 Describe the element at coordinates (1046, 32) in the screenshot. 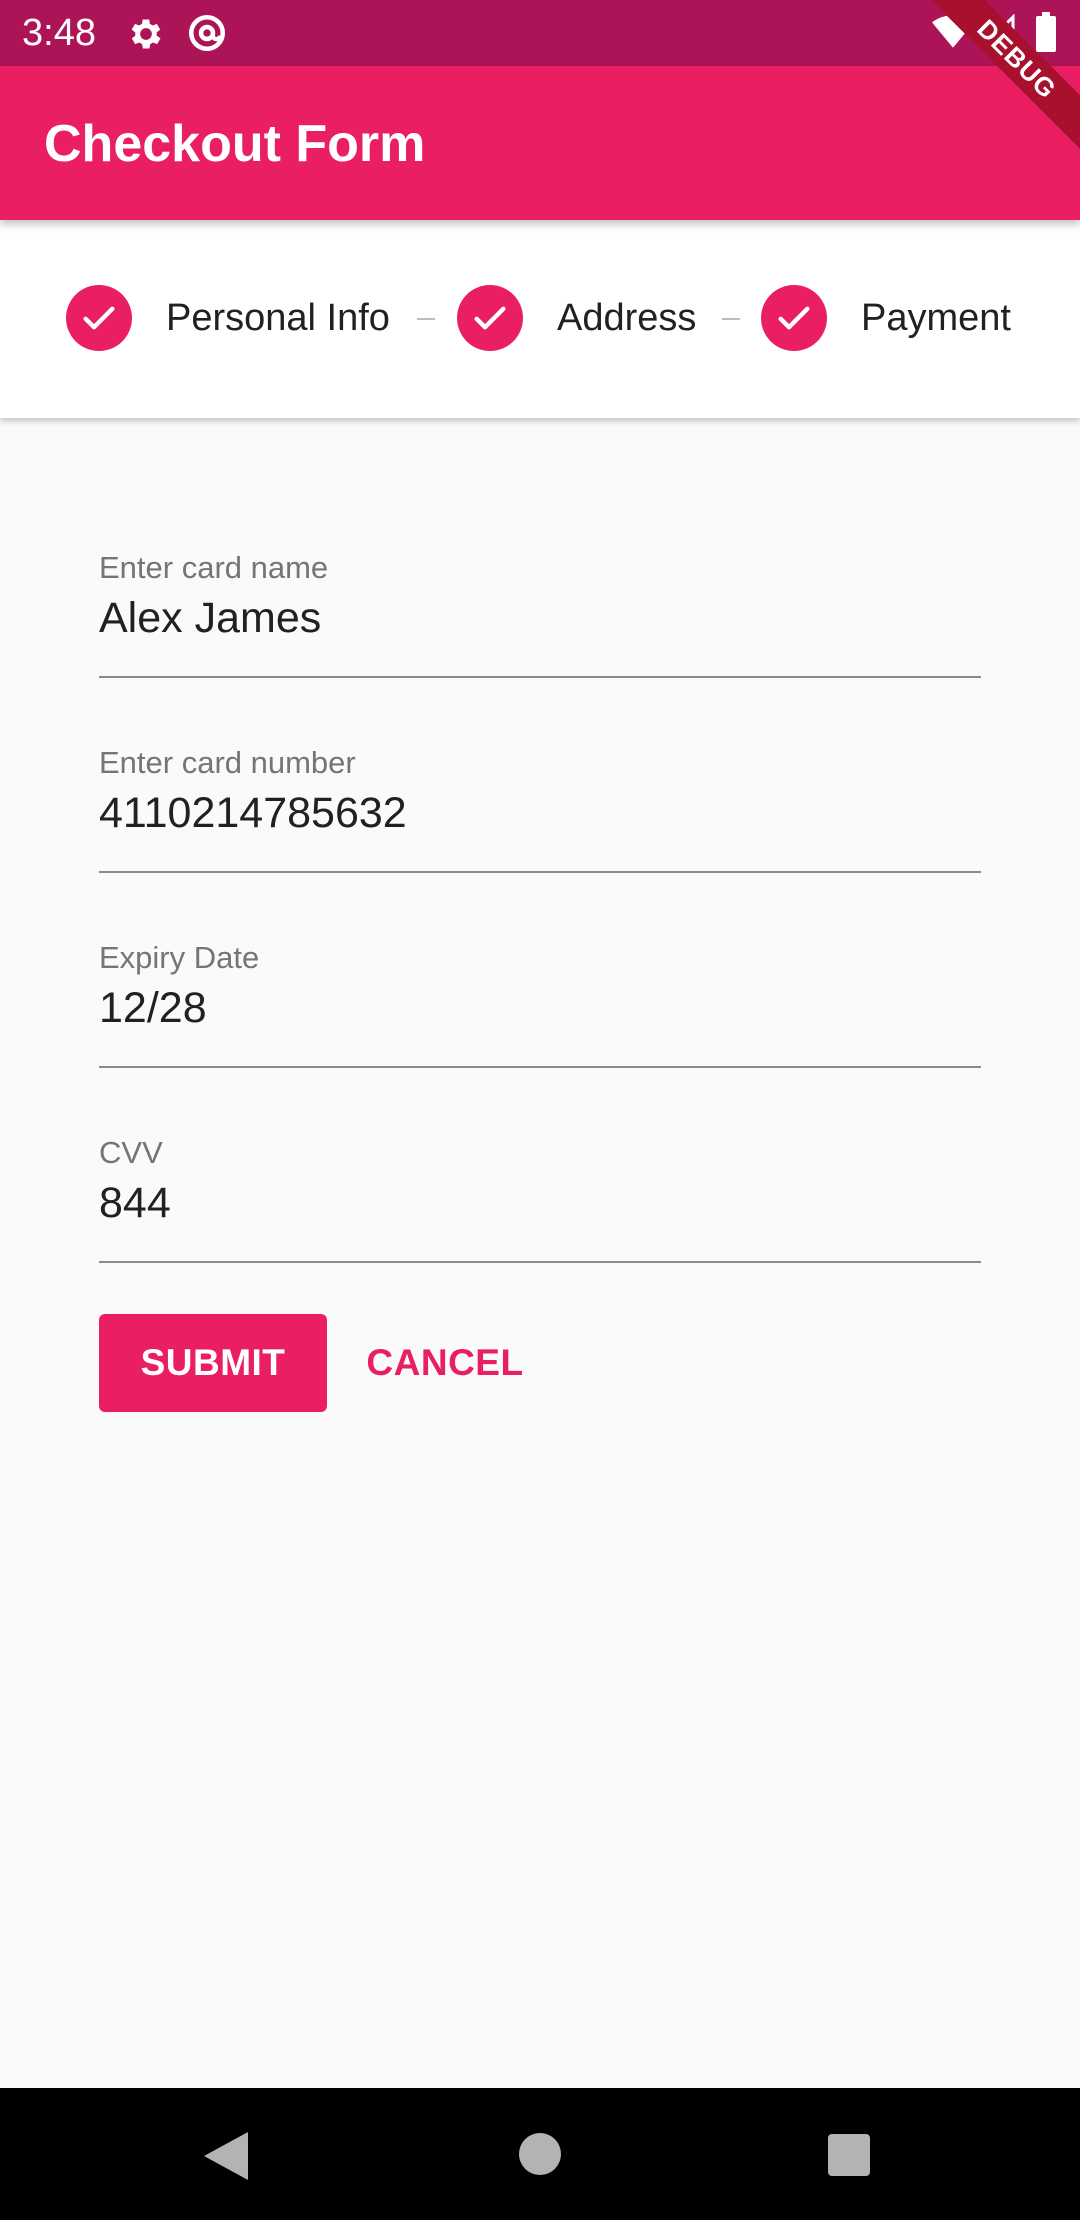

I see `battery-icon` at that location.